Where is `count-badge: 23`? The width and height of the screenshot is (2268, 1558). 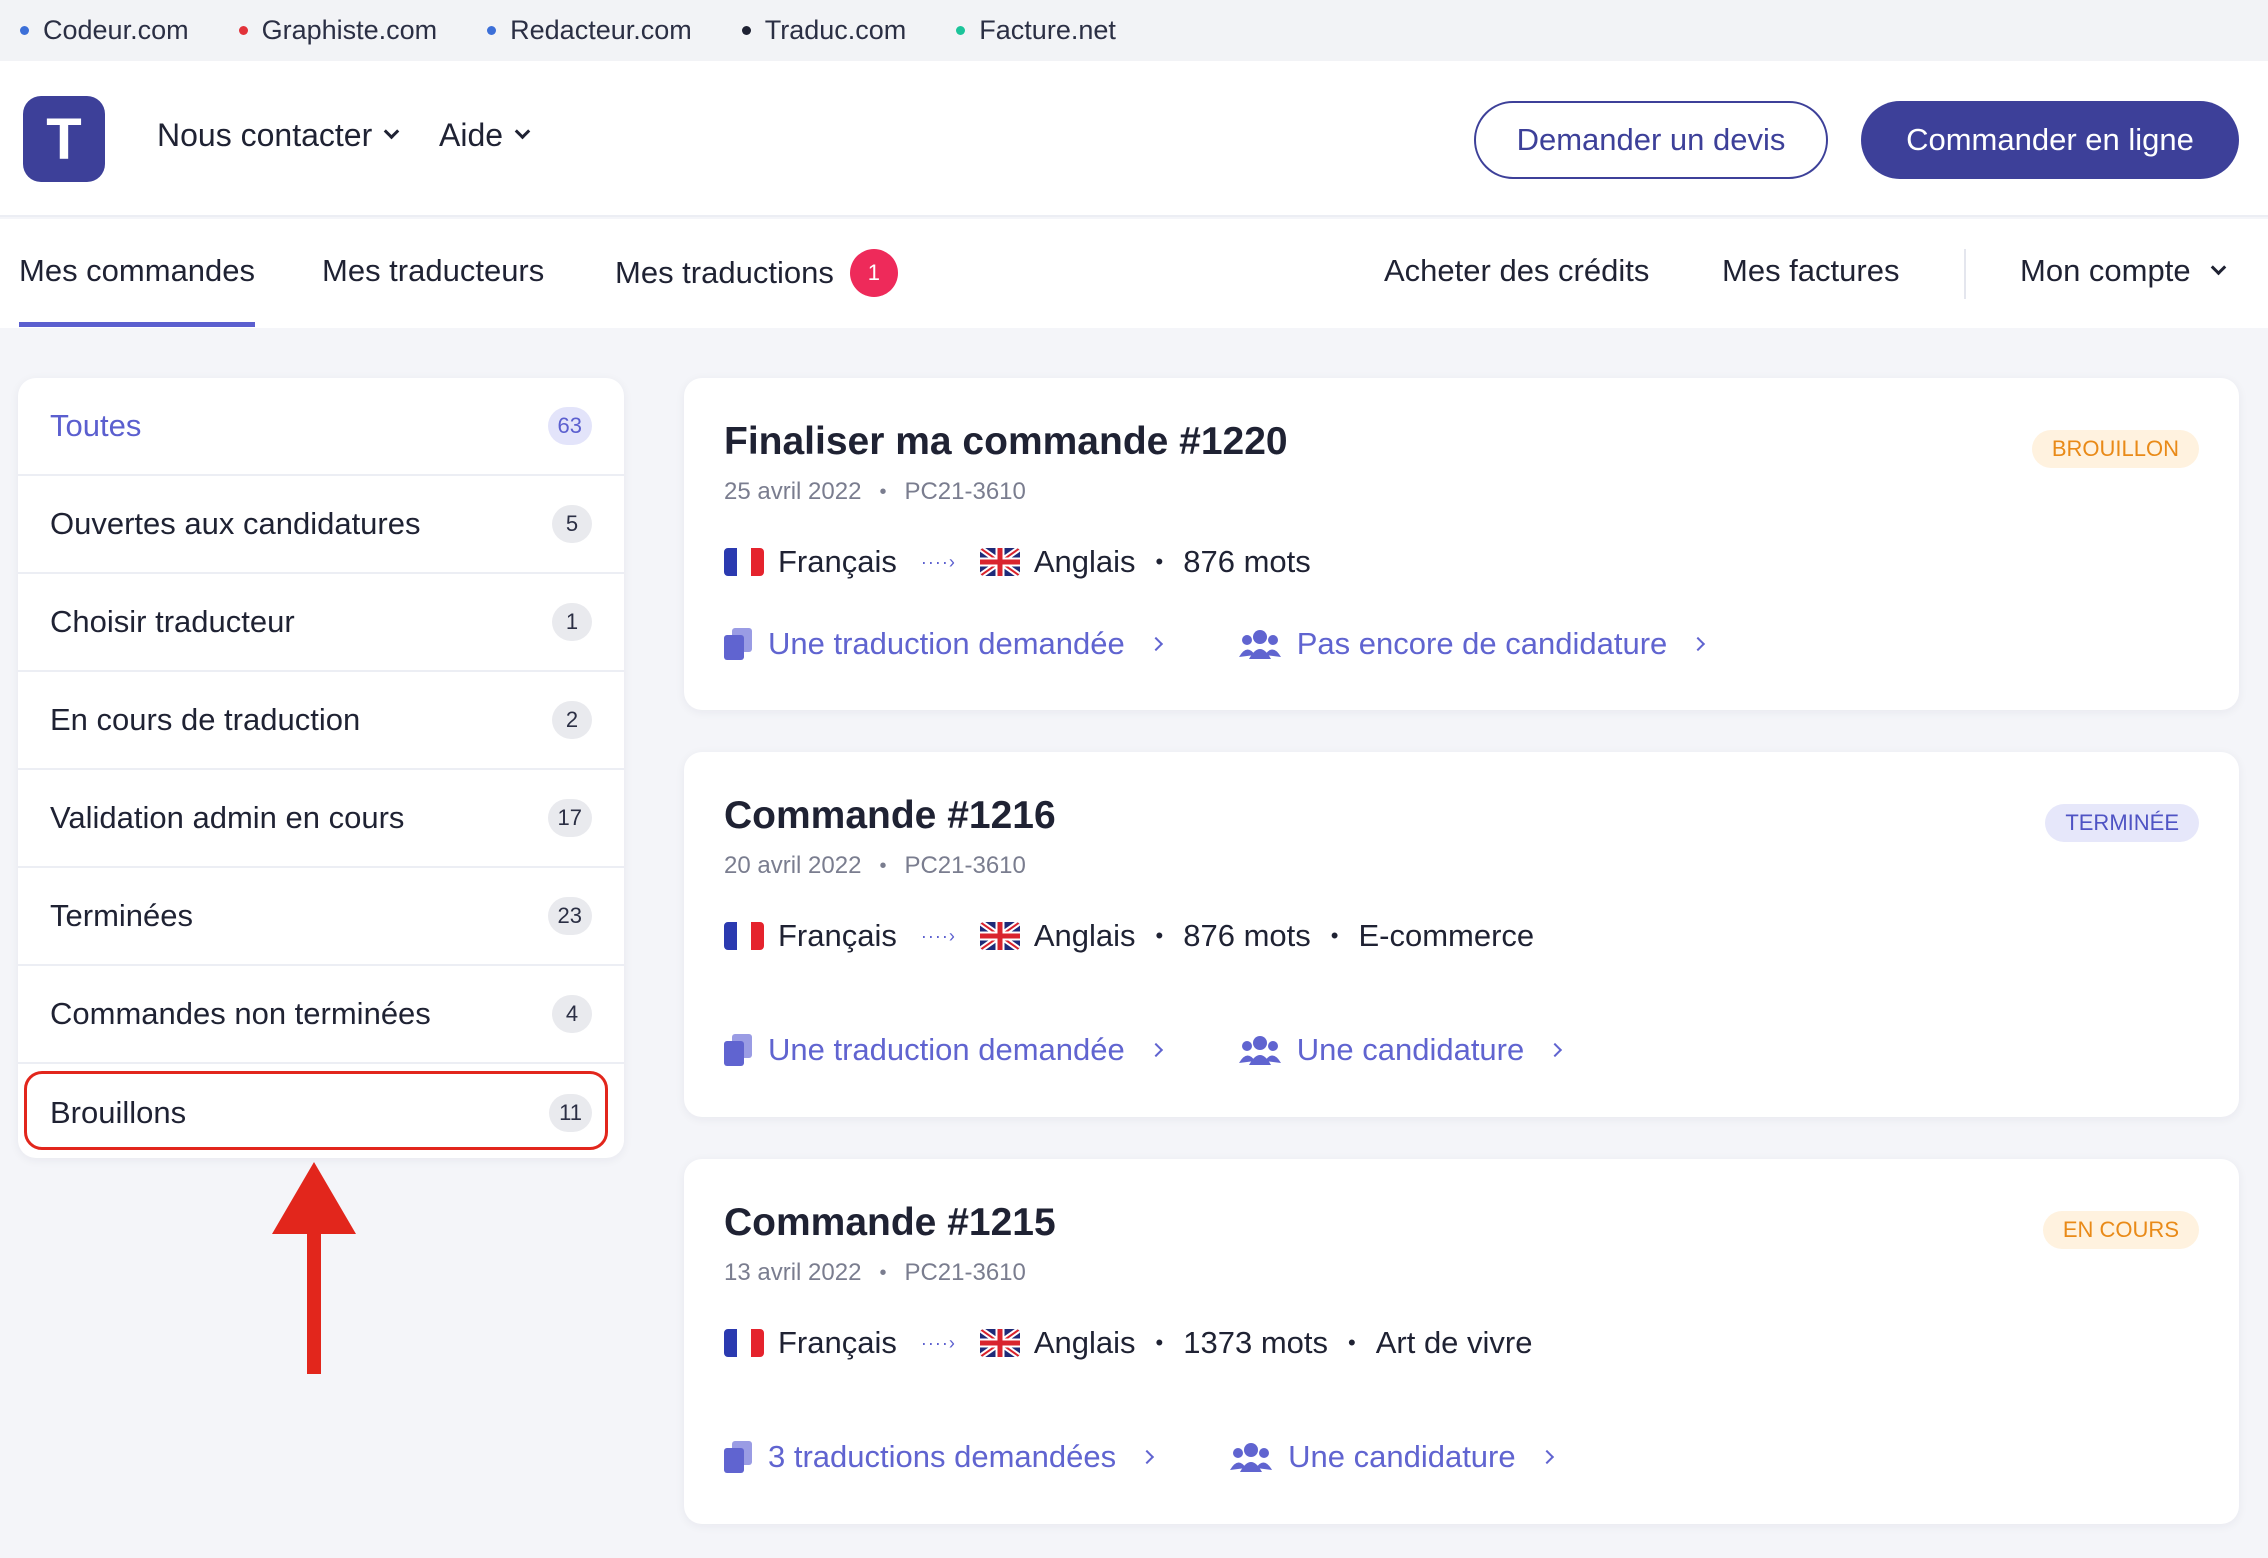
count-badge: 23 is located at coordinates (569, 916).